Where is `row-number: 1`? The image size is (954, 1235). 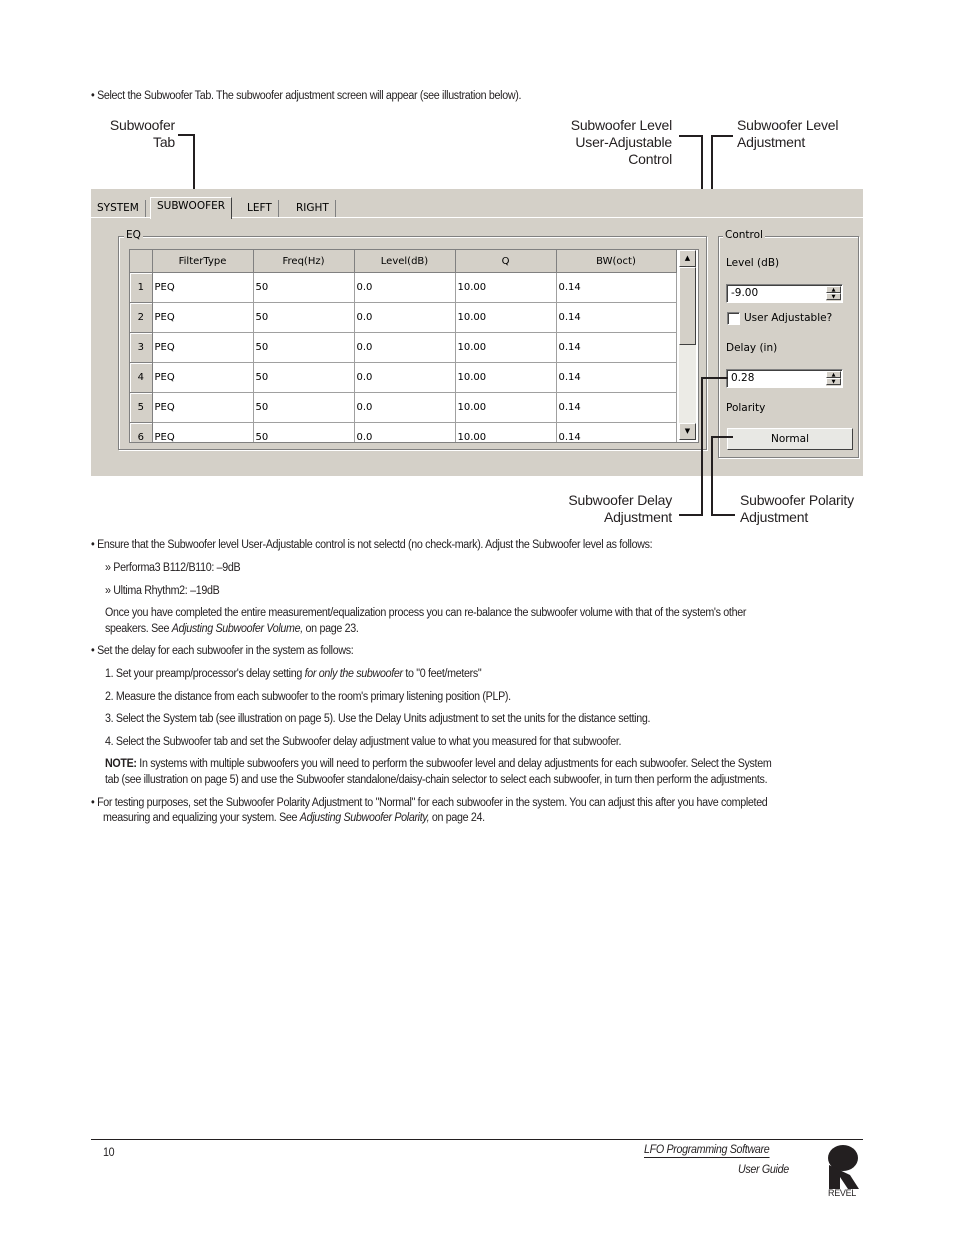
row-number: 1 is located at coordinates (141, 287).